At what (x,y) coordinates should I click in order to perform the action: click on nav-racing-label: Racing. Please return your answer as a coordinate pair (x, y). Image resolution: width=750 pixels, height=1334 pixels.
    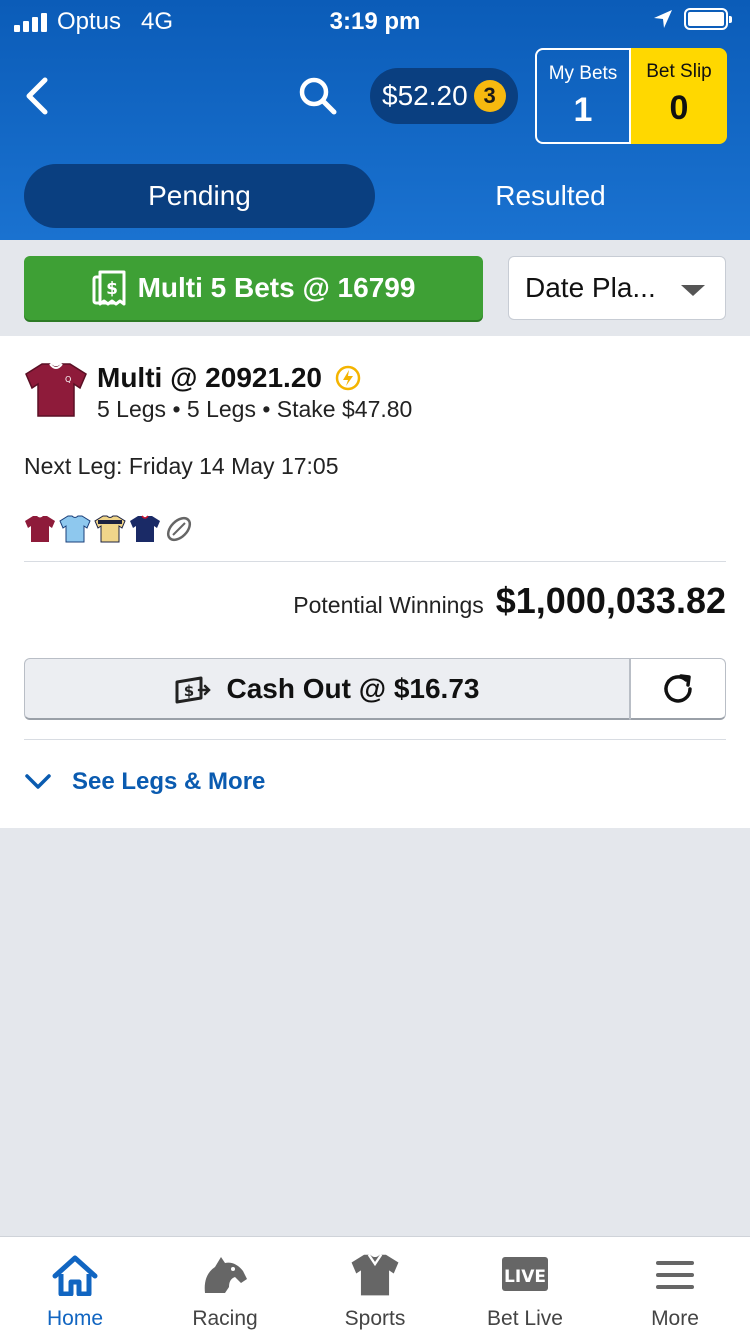
    Looking at the image, I should click on (225, 1318).